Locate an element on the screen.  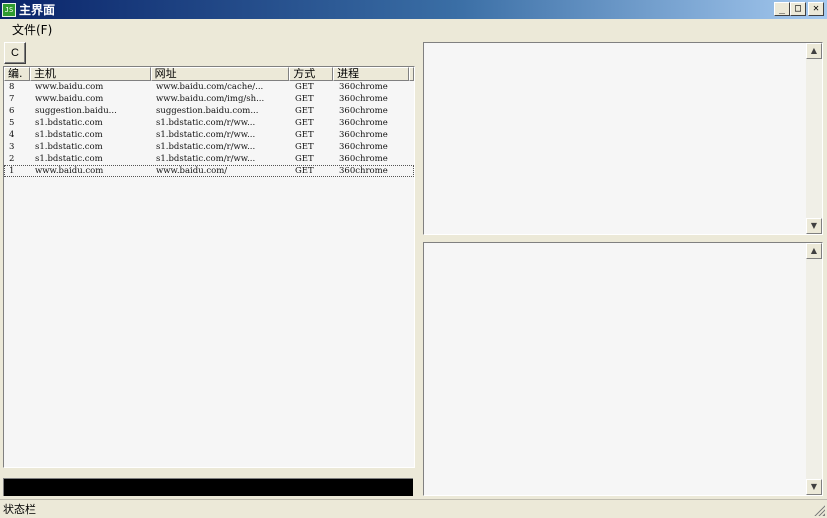
command-bar is located at coordinates (208, 487).